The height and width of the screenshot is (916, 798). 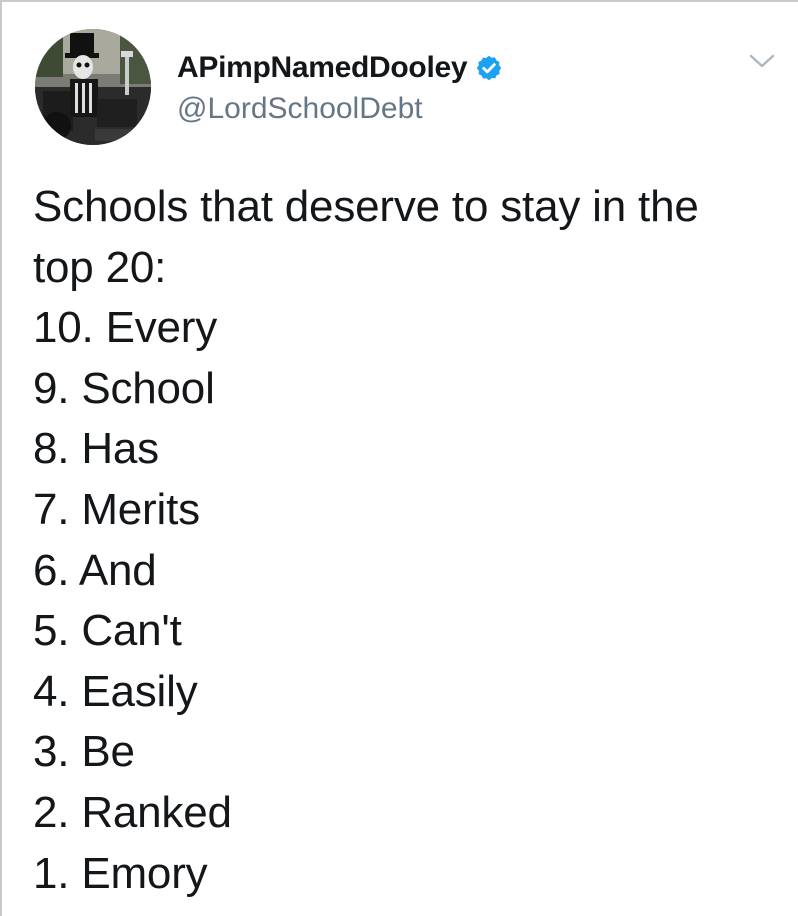 I want to click on tweet-text-line: Schools that deserve to stay in the, so click(x=366, y=206).